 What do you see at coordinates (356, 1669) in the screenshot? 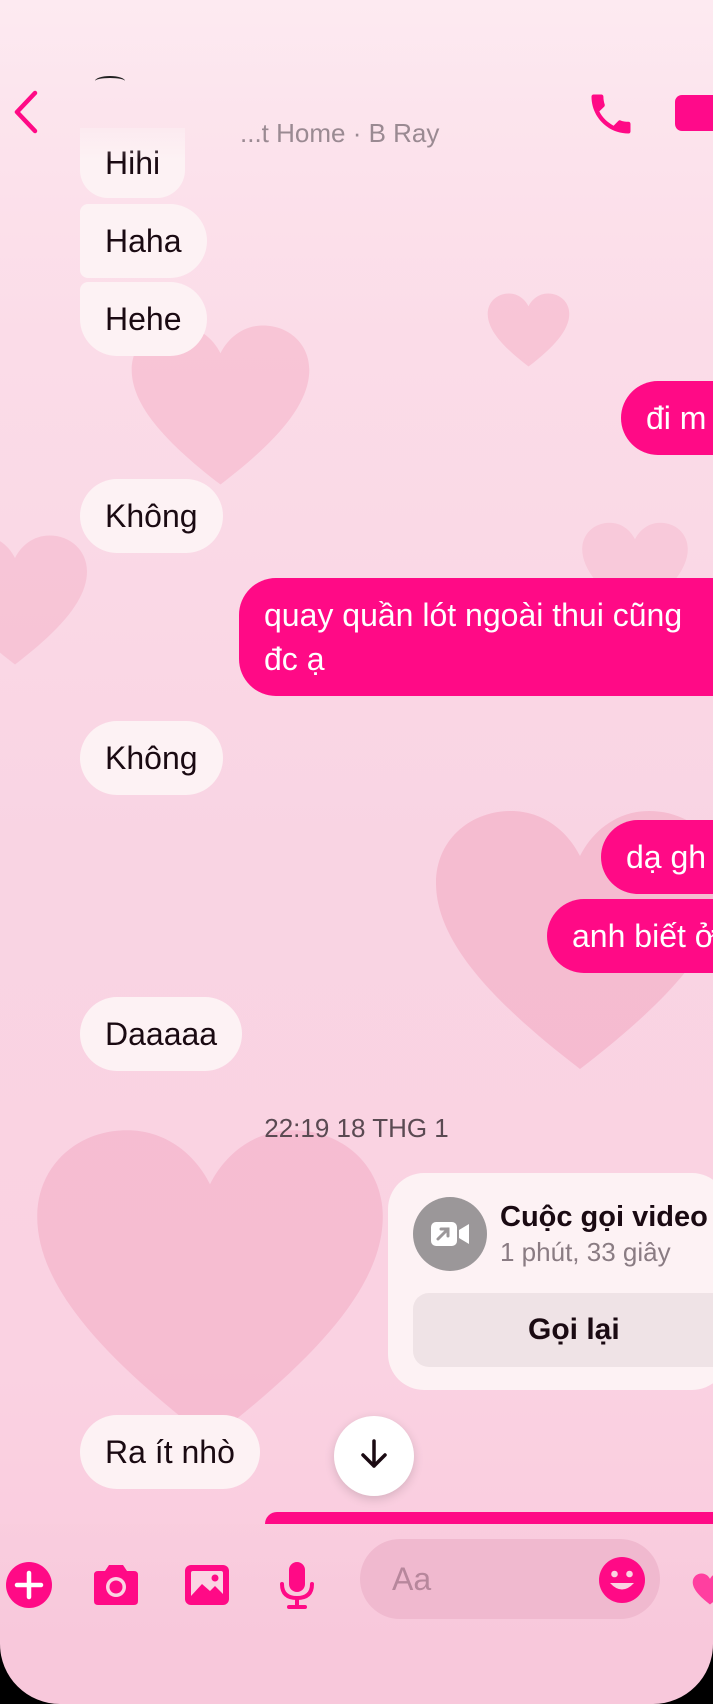
I see `home-indicator-area` at bounding box center [356, 1669].